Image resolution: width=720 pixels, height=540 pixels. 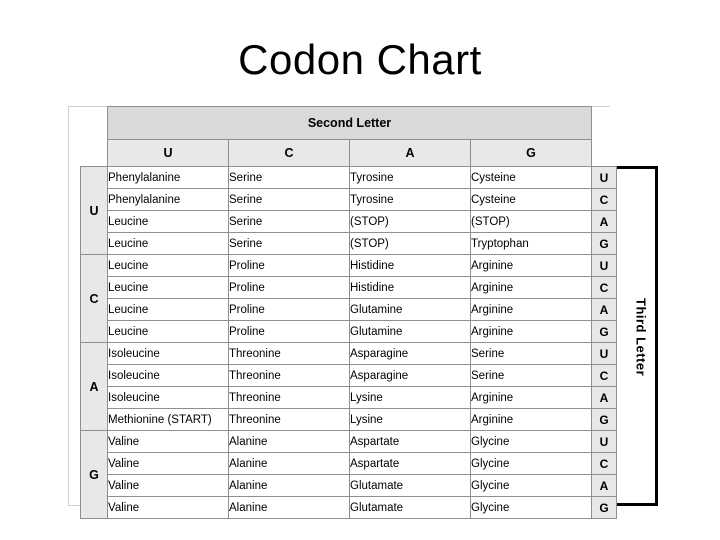 I want to click on table-row: Leucine Proline Glutamine Arginine A, so click(x=349, y=309).